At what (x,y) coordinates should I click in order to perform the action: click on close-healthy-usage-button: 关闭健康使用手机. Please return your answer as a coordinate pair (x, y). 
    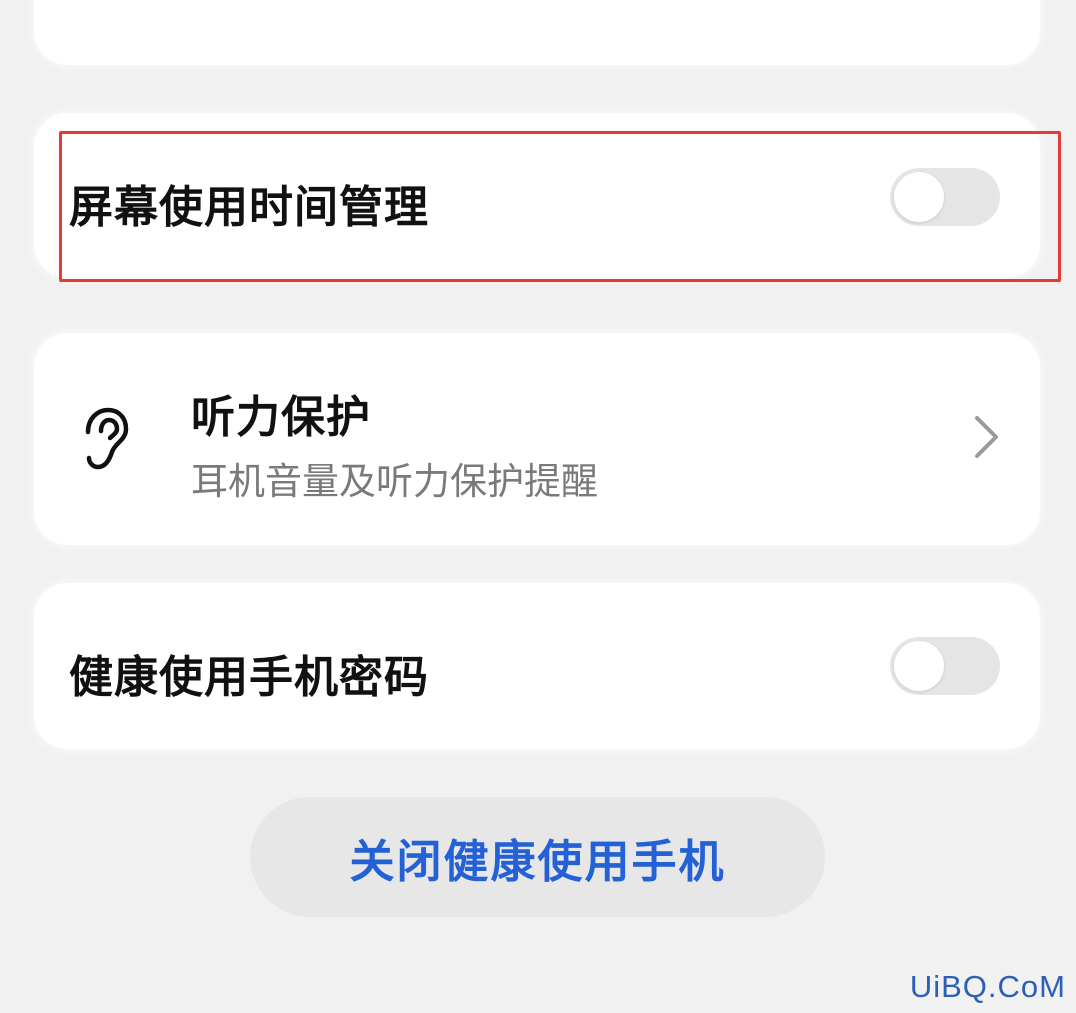
    Looking at the image, I should click on (537, 857).